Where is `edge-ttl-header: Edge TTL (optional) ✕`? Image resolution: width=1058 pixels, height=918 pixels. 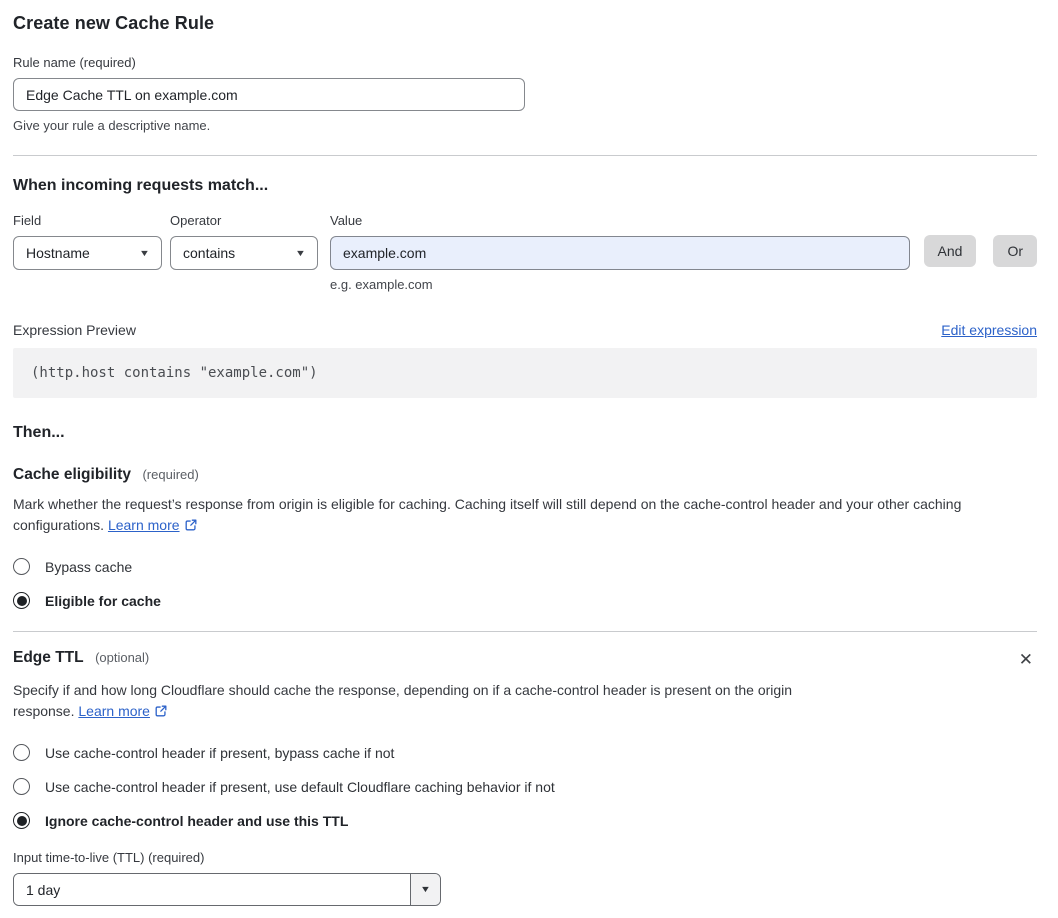 edge-ttl-header: Edge TTL (optional) ✕ is located at coordinates (525, 659).